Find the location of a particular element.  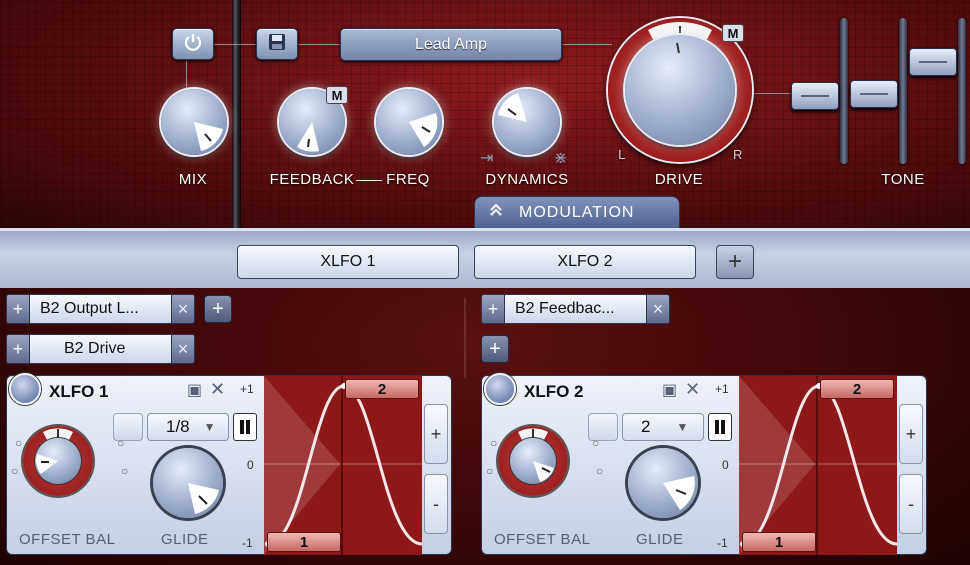

rate-value: 2 is located at coordinates (646, 426).